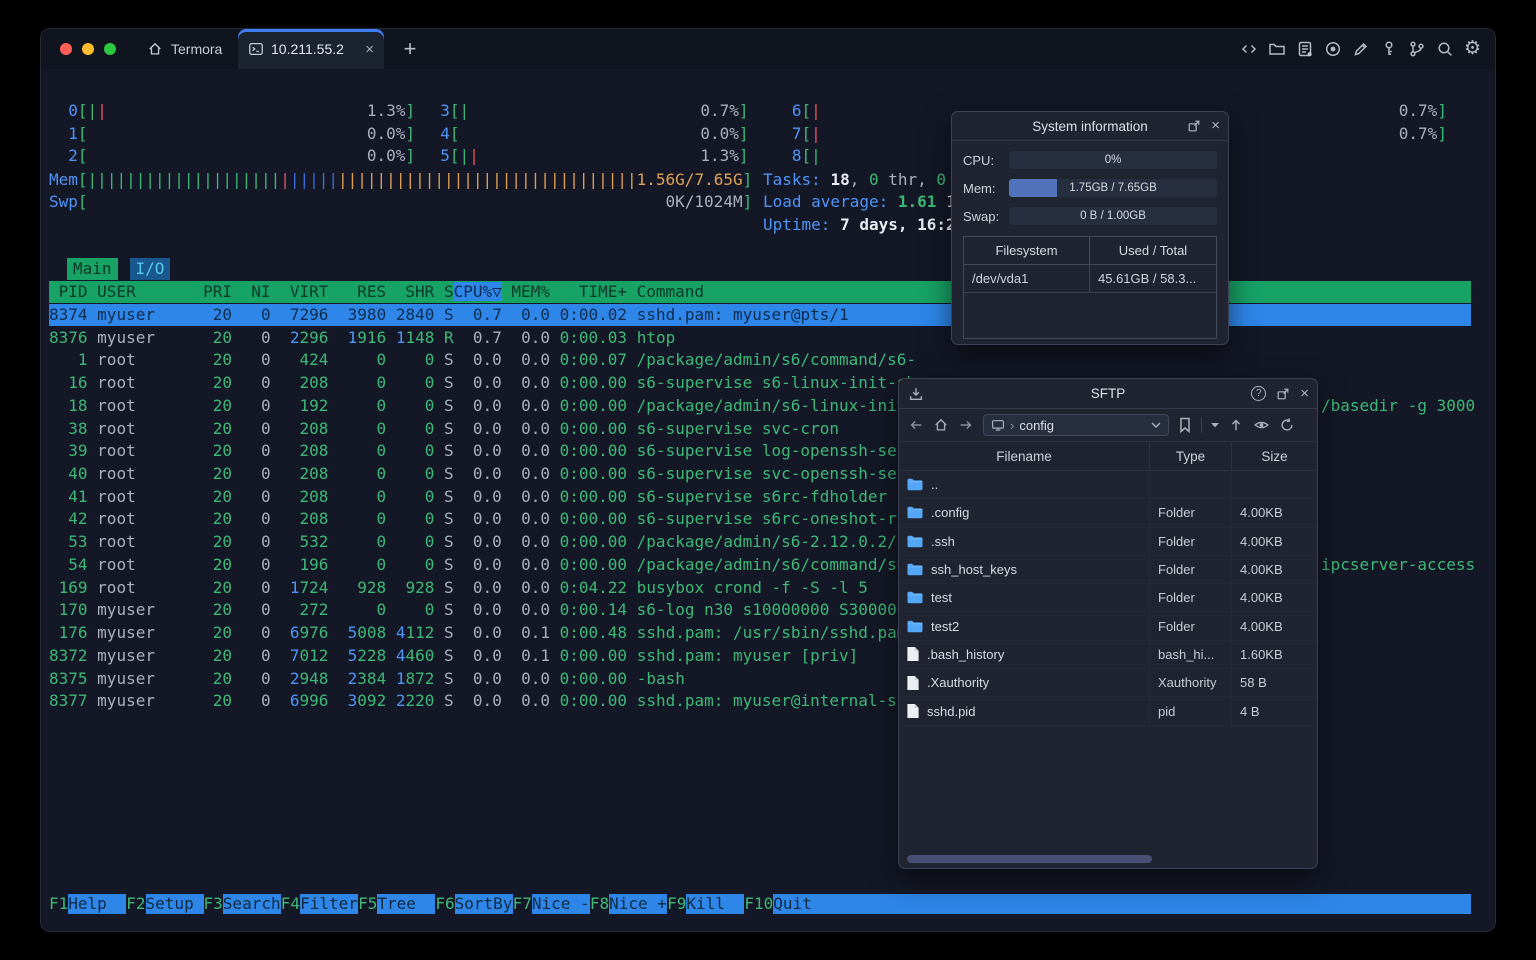 Image resolution: width=1536 pixels, height=960 pixels. Describe the element at coordinates (689, 179) in the screenshot. I see `mem-value: 1.56G/7.65G` at that location.